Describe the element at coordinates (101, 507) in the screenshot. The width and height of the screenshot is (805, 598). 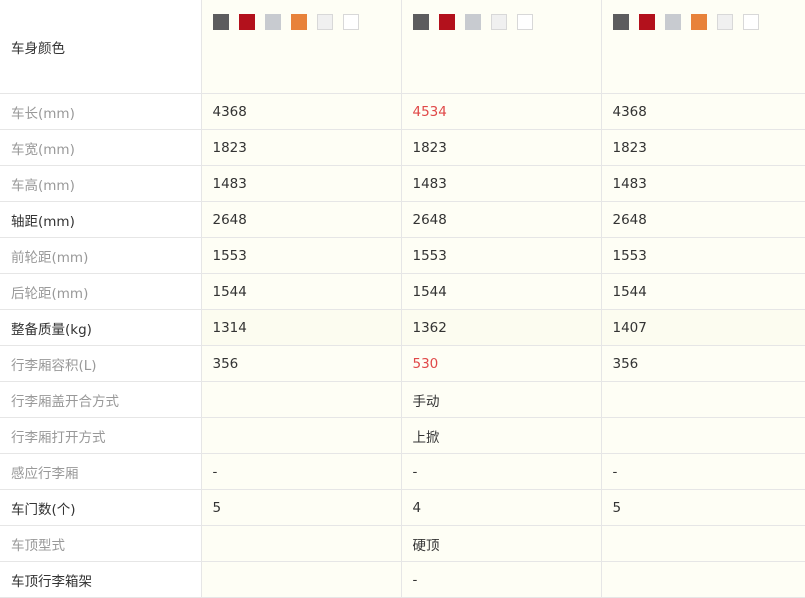
I see `row-label: 车门数(个)` at that location.